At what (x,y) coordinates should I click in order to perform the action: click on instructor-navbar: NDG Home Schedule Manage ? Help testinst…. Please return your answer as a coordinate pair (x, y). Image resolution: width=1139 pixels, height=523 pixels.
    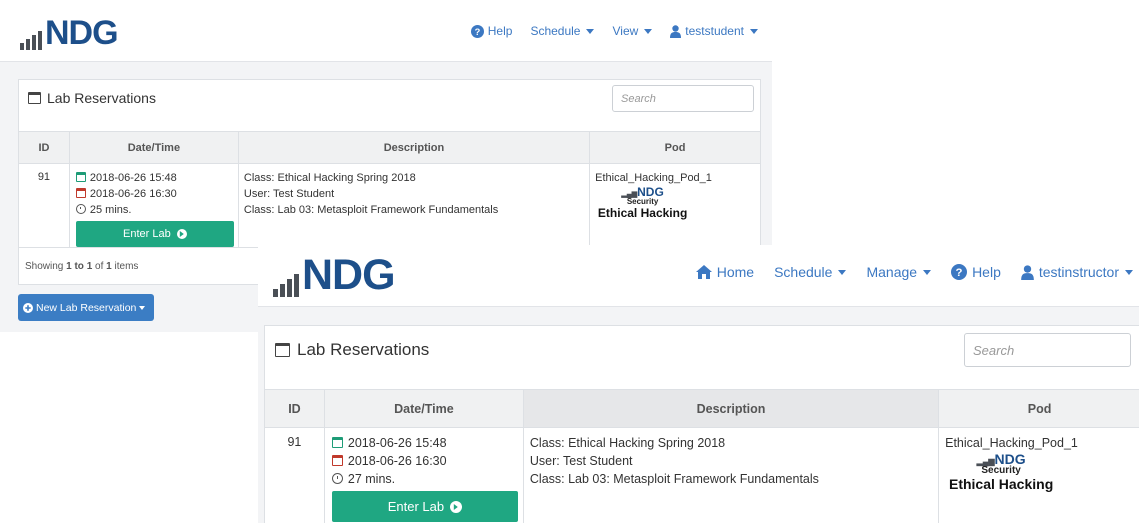
    Looking at the image, I should click on (698, 276).